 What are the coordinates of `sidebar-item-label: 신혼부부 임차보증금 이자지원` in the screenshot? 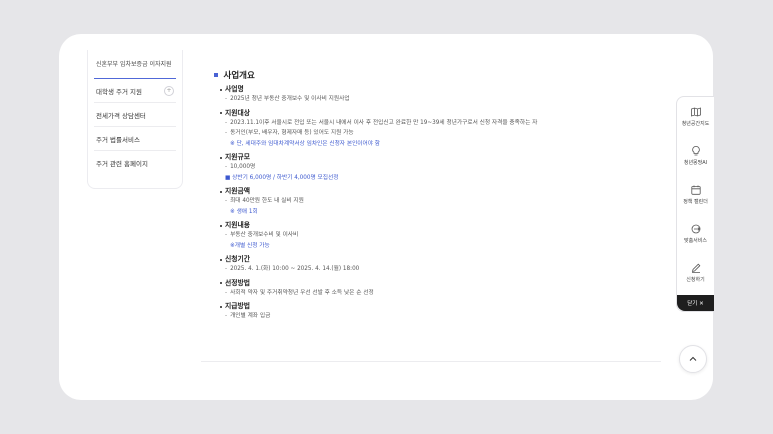 It's located at (134, 64).